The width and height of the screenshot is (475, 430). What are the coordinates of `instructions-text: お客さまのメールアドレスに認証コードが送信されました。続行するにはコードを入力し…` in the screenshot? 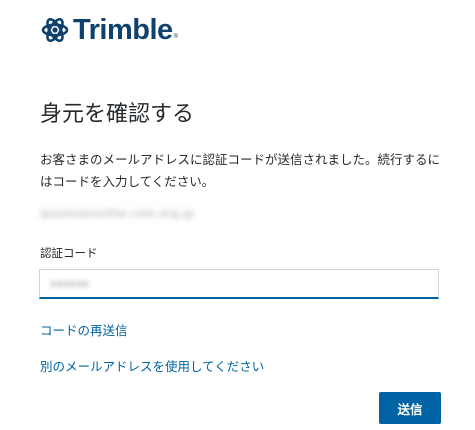 It's located at (240, 170).